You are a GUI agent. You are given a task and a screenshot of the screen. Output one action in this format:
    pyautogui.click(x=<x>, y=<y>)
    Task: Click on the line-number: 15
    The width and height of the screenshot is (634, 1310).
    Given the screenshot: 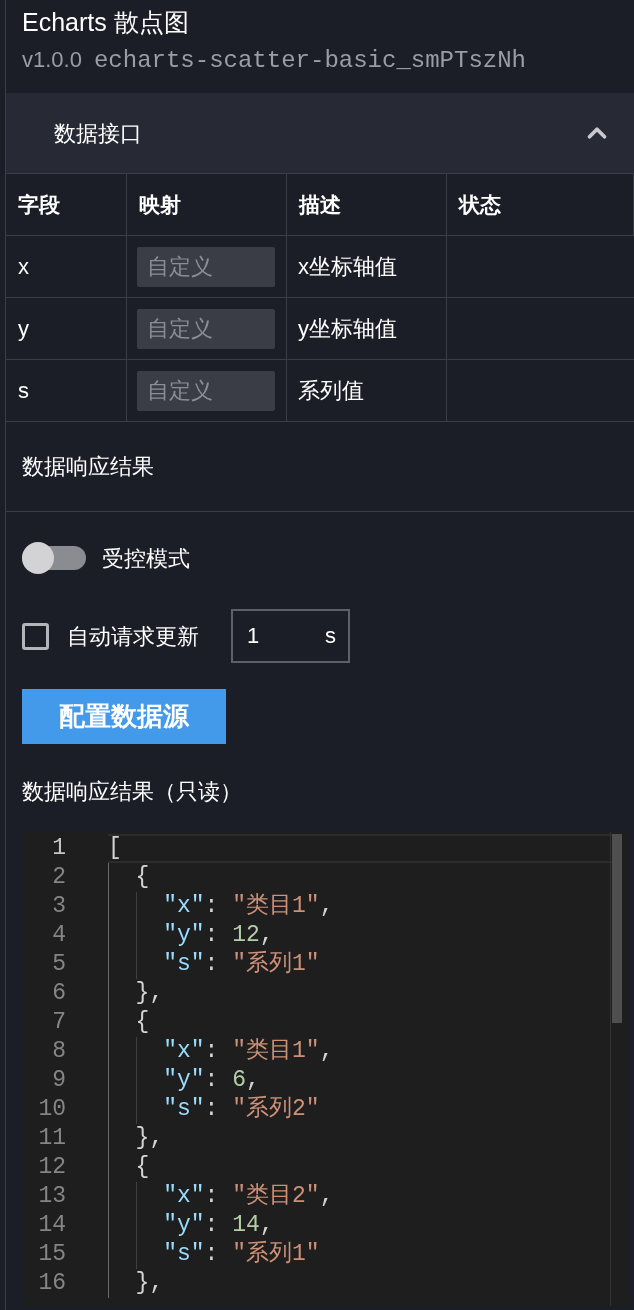 What is the action you would take?
    pyautogui.click(x=51, y=1255)
    